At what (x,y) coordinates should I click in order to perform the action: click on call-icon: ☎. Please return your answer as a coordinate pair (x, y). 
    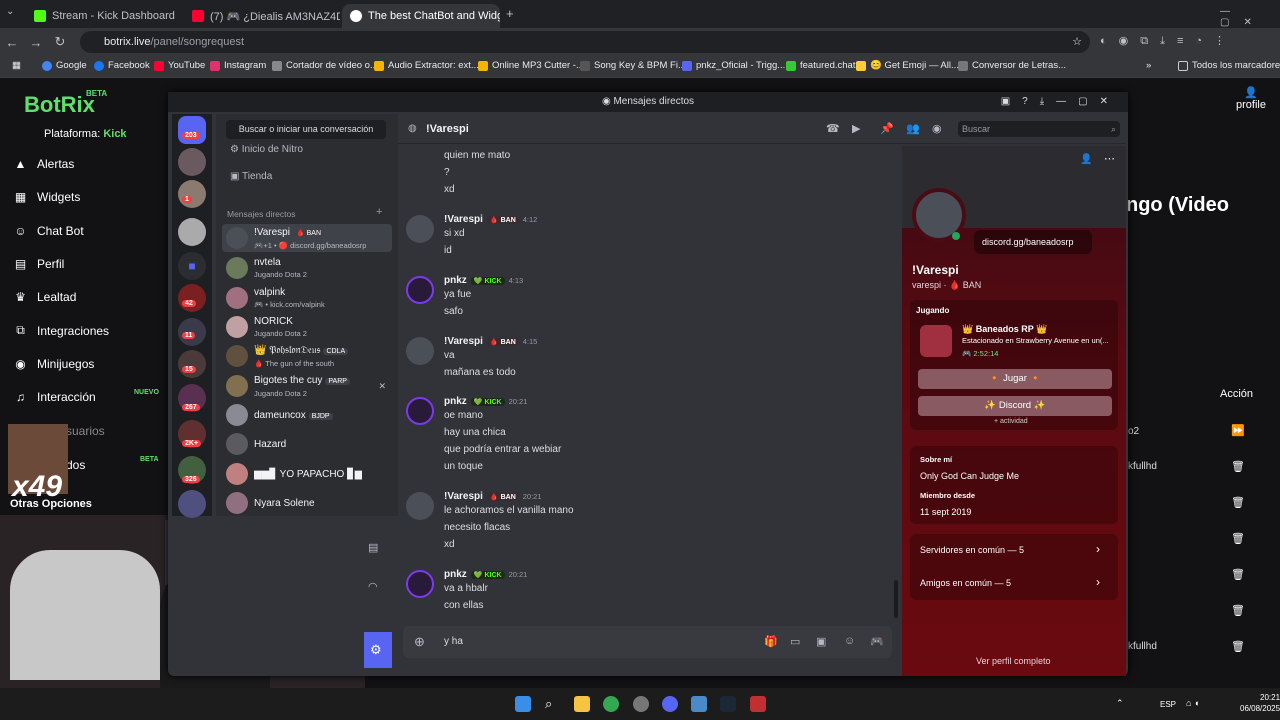
    Looking at the image, I should click on (833, 128).